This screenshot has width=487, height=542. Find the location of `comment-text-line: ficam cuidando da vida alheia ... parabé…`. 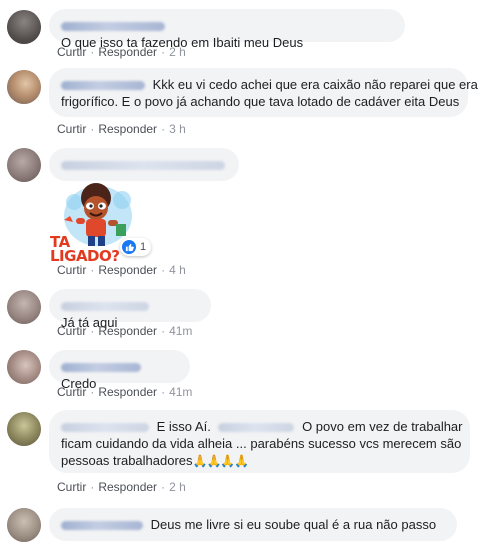

comment-text-line: ficam cuidando da vida alheia ... parabé… is located at coordinates (261, 443).